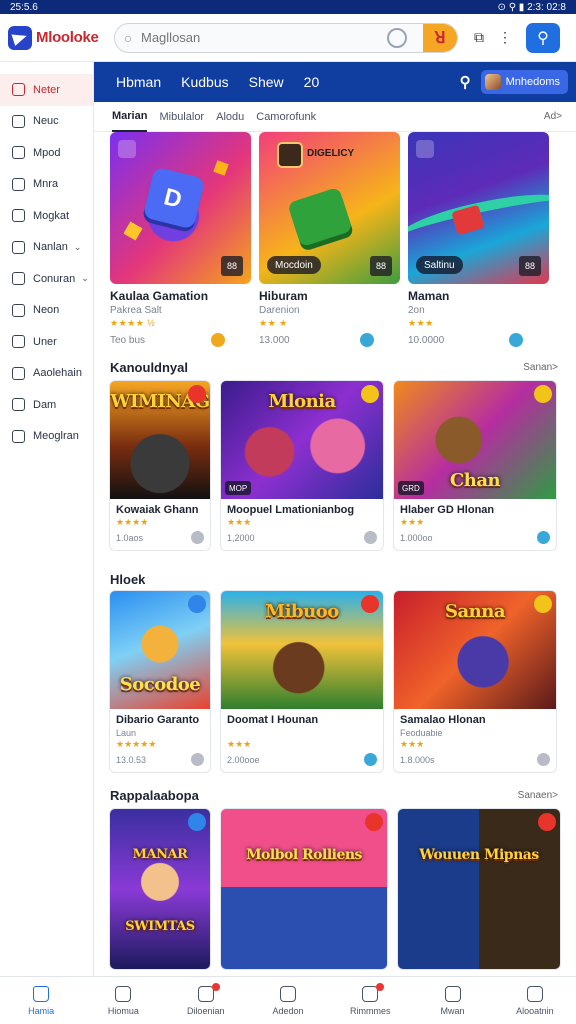 The height and width of the screenshot is (1024, 576). Describe the element at coordinates (370, 1000) in the screenshot. I see `bottom-tab: Rimmmes` at that location.